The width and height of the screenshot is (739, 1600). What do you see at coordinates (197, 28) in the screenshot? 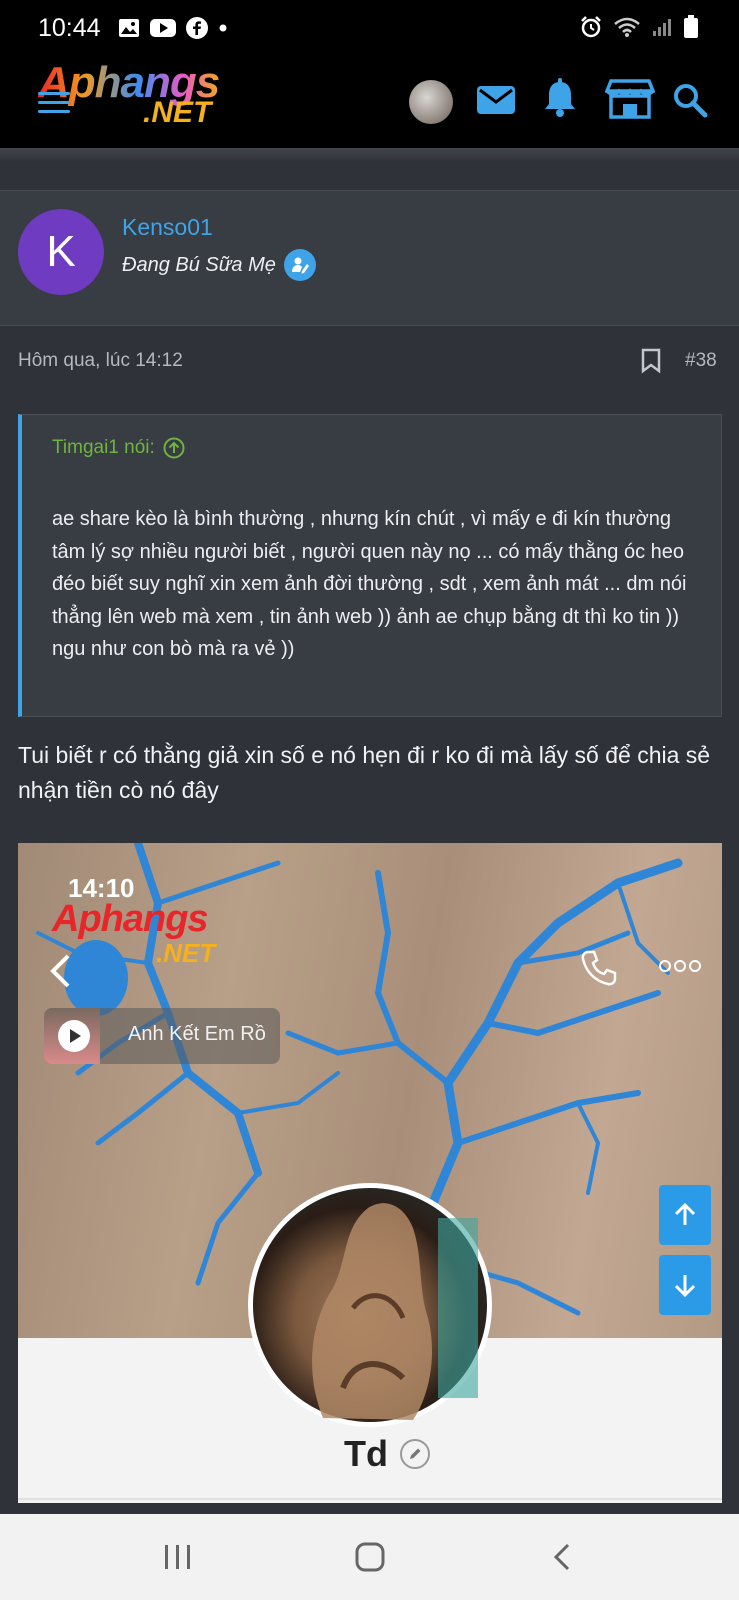
I see `facebook-icon` at bounding box center [197, 28].